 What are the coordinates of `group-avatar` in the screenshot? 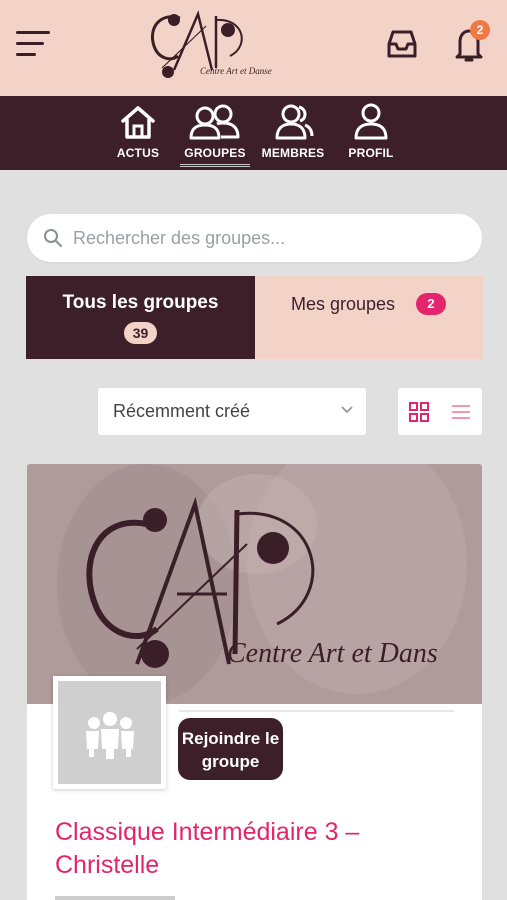 It's located at (109, 732).